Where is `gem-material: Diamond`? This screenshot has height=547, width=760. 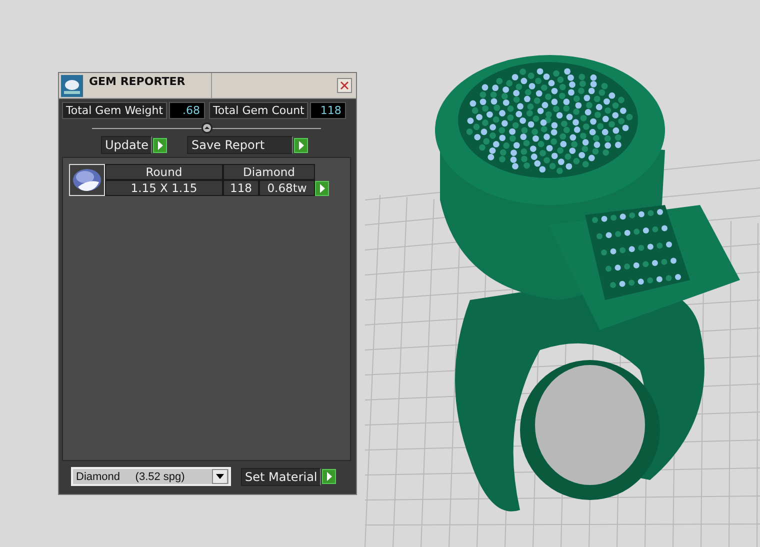
gem-material: Diamond is located at coordinates (269, 172).